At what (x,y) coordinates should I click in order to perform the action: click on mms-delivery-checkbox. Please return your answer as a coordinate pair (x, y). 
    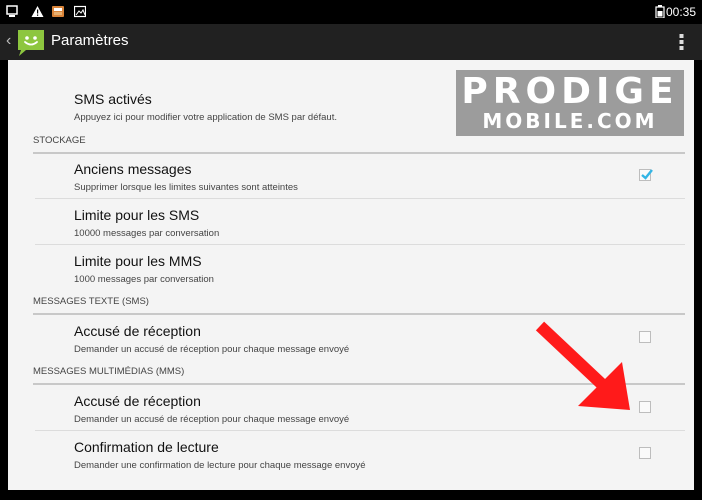
    Looking at the image, I should click on (645, 407).